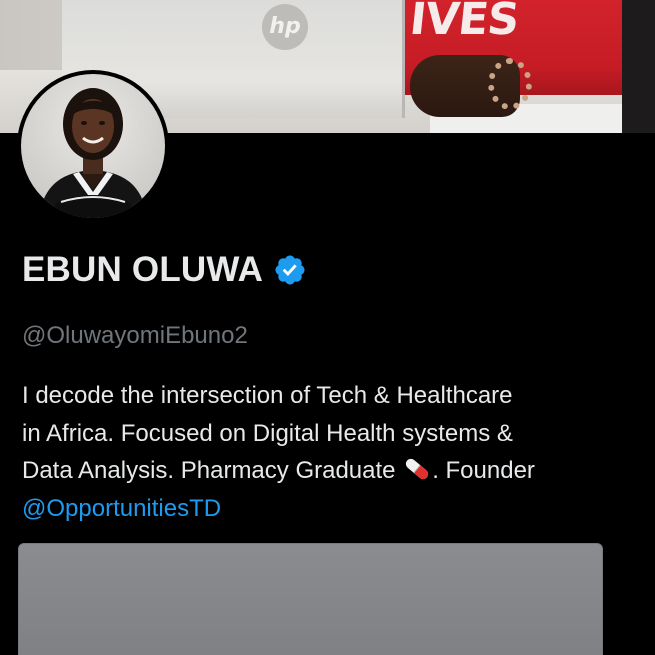 The image size is (655, 655). I want to click on bio-text-before-emoji: Data Analysis. Pharmacy Graduate, so click(212, 470).